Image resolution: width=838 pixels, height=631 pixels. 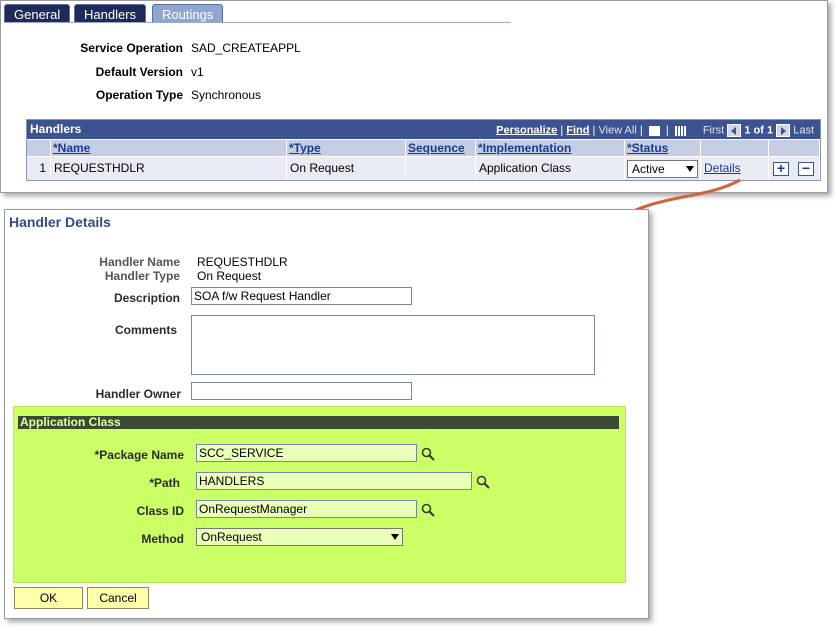 I want to click on view-grid-icon, so click(x=680, y=130).